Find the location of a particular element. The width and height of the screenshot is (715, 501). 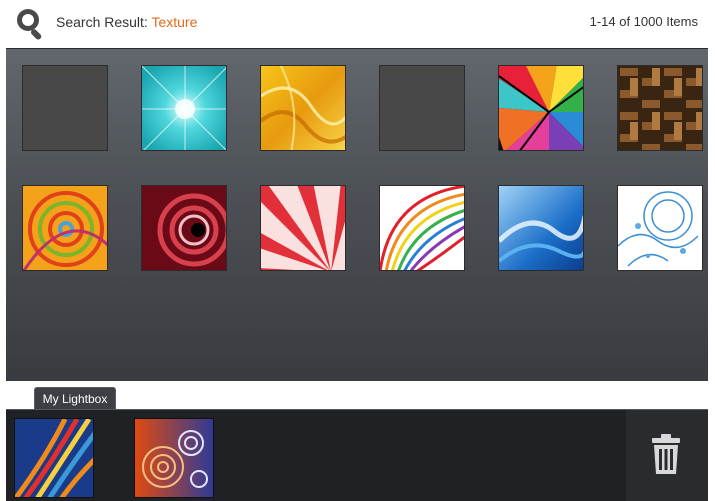

search-label-text: Search Result: is located at coordinates (104, 22).